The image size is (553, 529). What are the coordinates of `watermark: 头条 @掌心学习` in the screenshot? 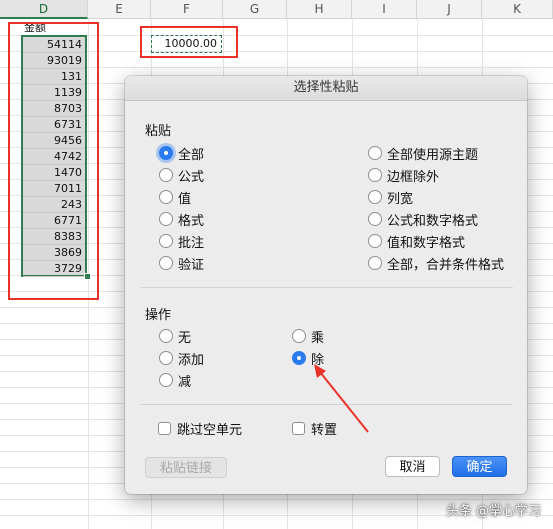 It's located at (493, 511).